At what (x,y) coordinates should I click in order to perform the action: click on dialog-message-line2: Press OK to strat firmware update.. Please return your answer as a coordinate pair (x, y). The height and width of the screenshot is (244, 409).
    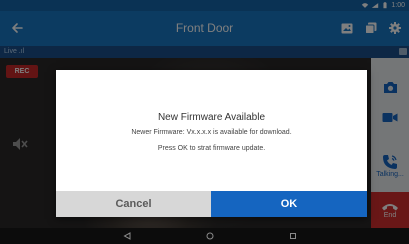
    Looking at the image, I should click on (211, 148).